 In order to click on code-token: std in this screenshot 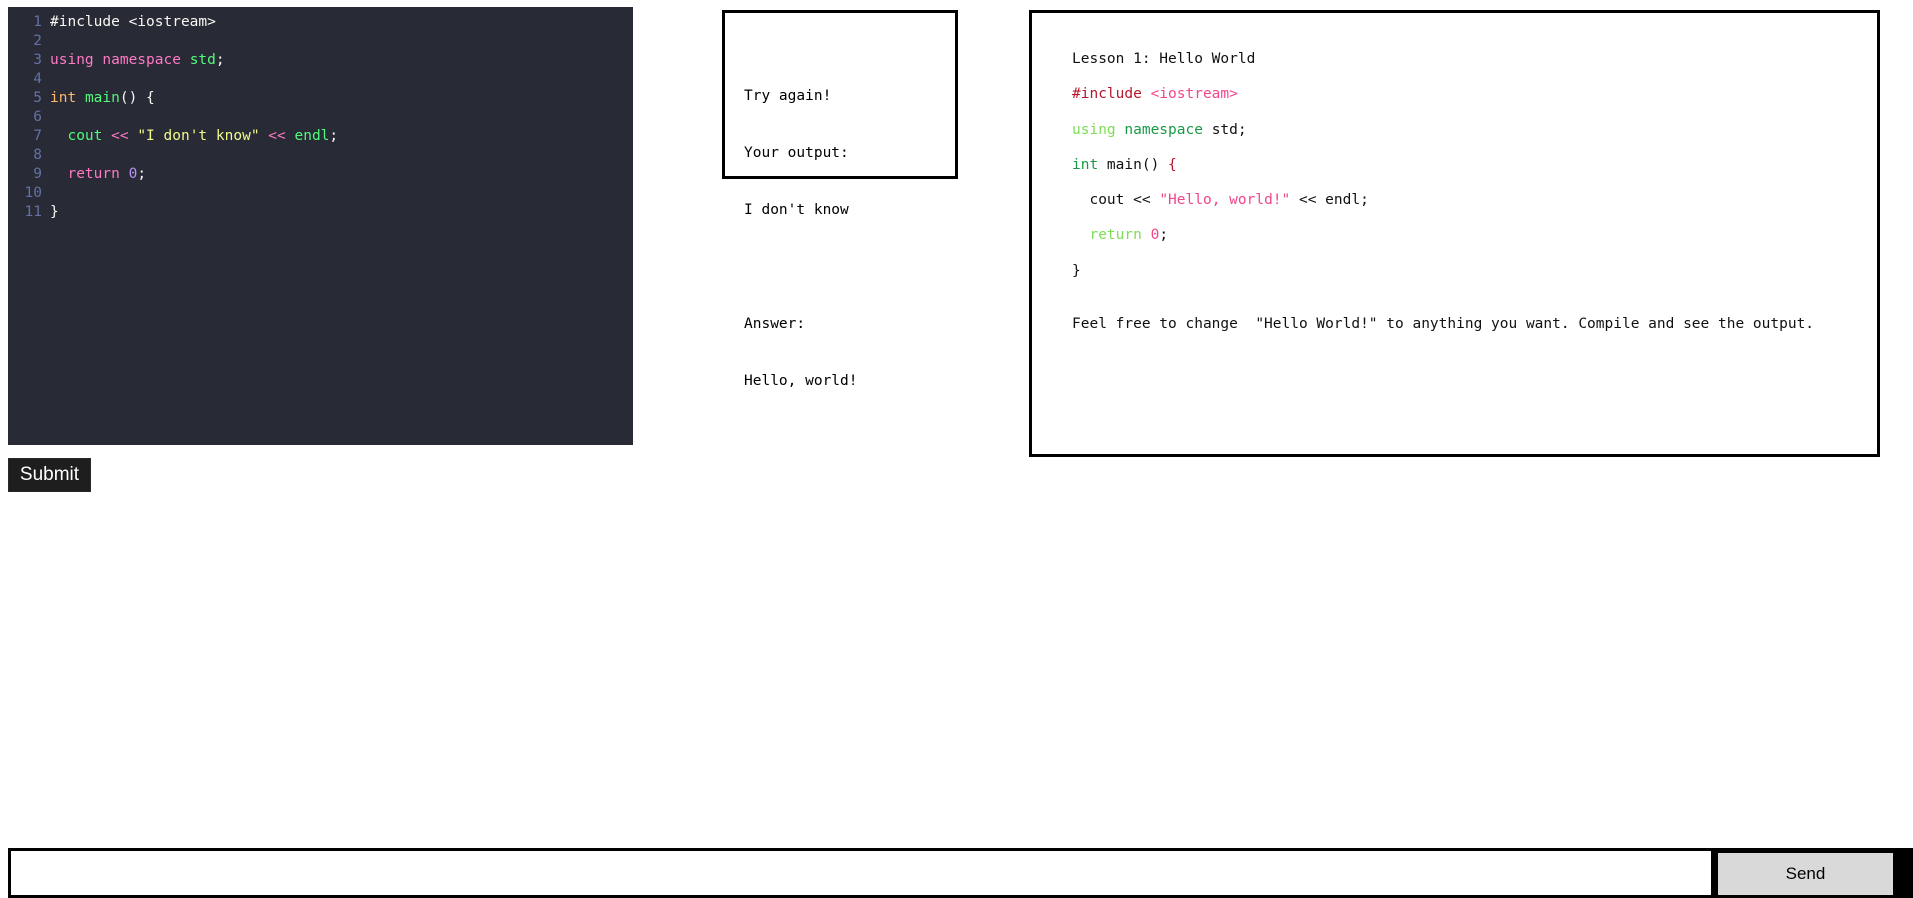, I will do `click(202, 60)`.